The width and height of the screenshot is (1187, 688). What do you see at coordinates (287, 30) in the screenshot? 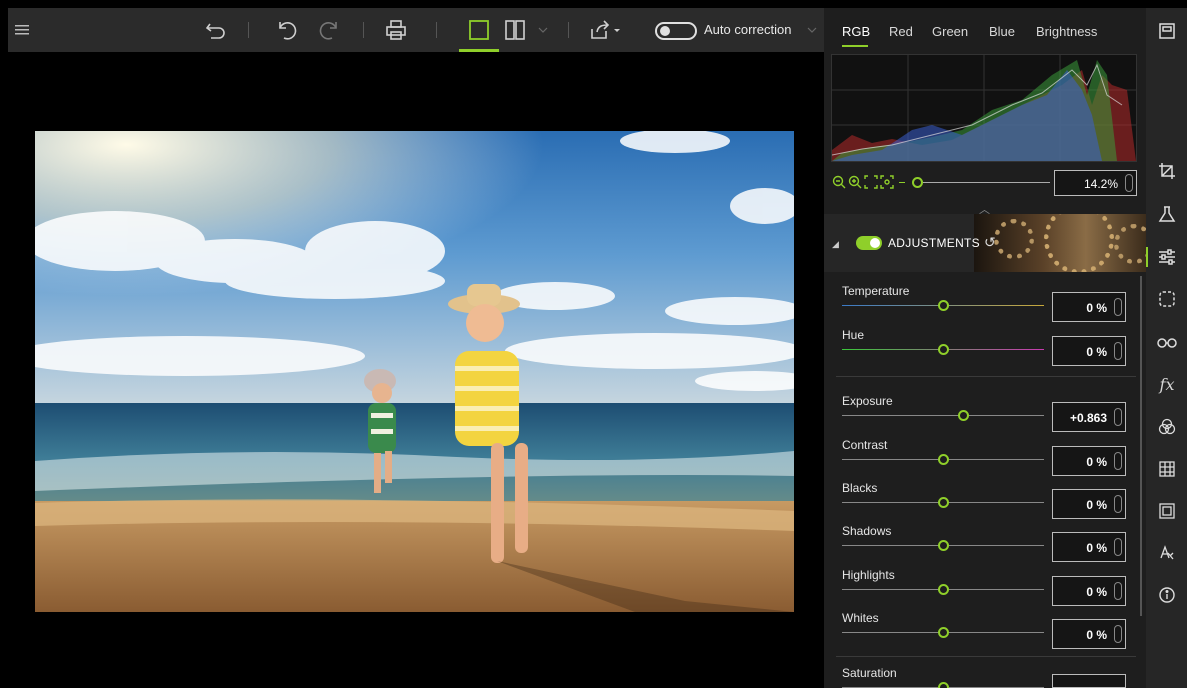
I see `undo-icon` at bounding box center [287, 30].